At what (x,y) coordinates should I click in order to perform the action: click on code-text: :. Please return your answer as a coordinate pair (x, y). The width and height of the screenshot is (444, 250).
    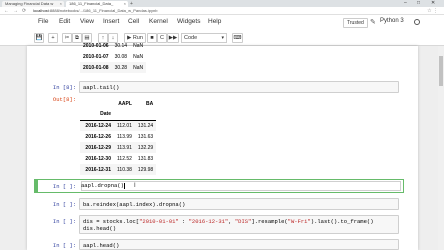
    Looking at the image, I should click on (183, 221).